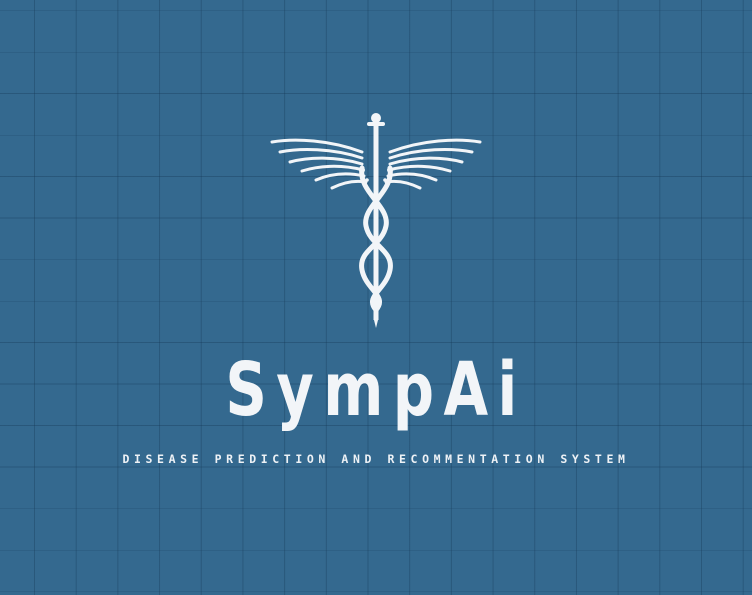 This screenshot has width=752, height=595. What do you see at coordinates (376, 221) in the screenshot?
I see `caduceus-icon` at bounding box center [376, 221].